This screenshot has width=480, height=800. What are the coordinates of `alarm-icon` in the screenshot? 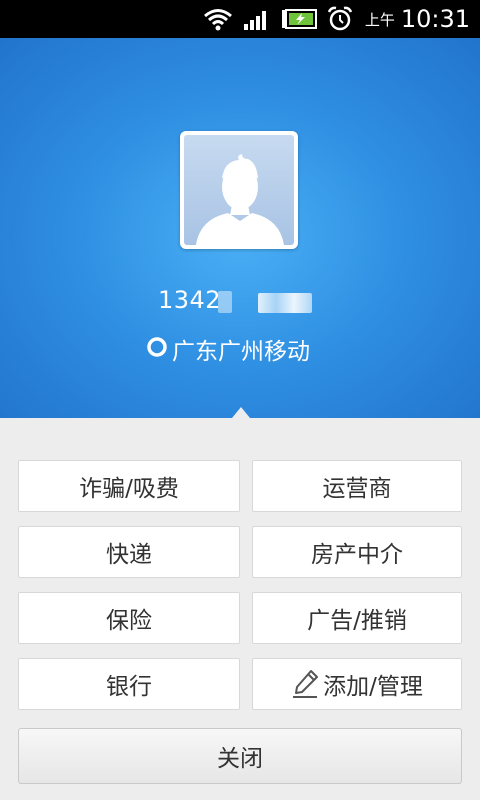 It's located at (340, 19).